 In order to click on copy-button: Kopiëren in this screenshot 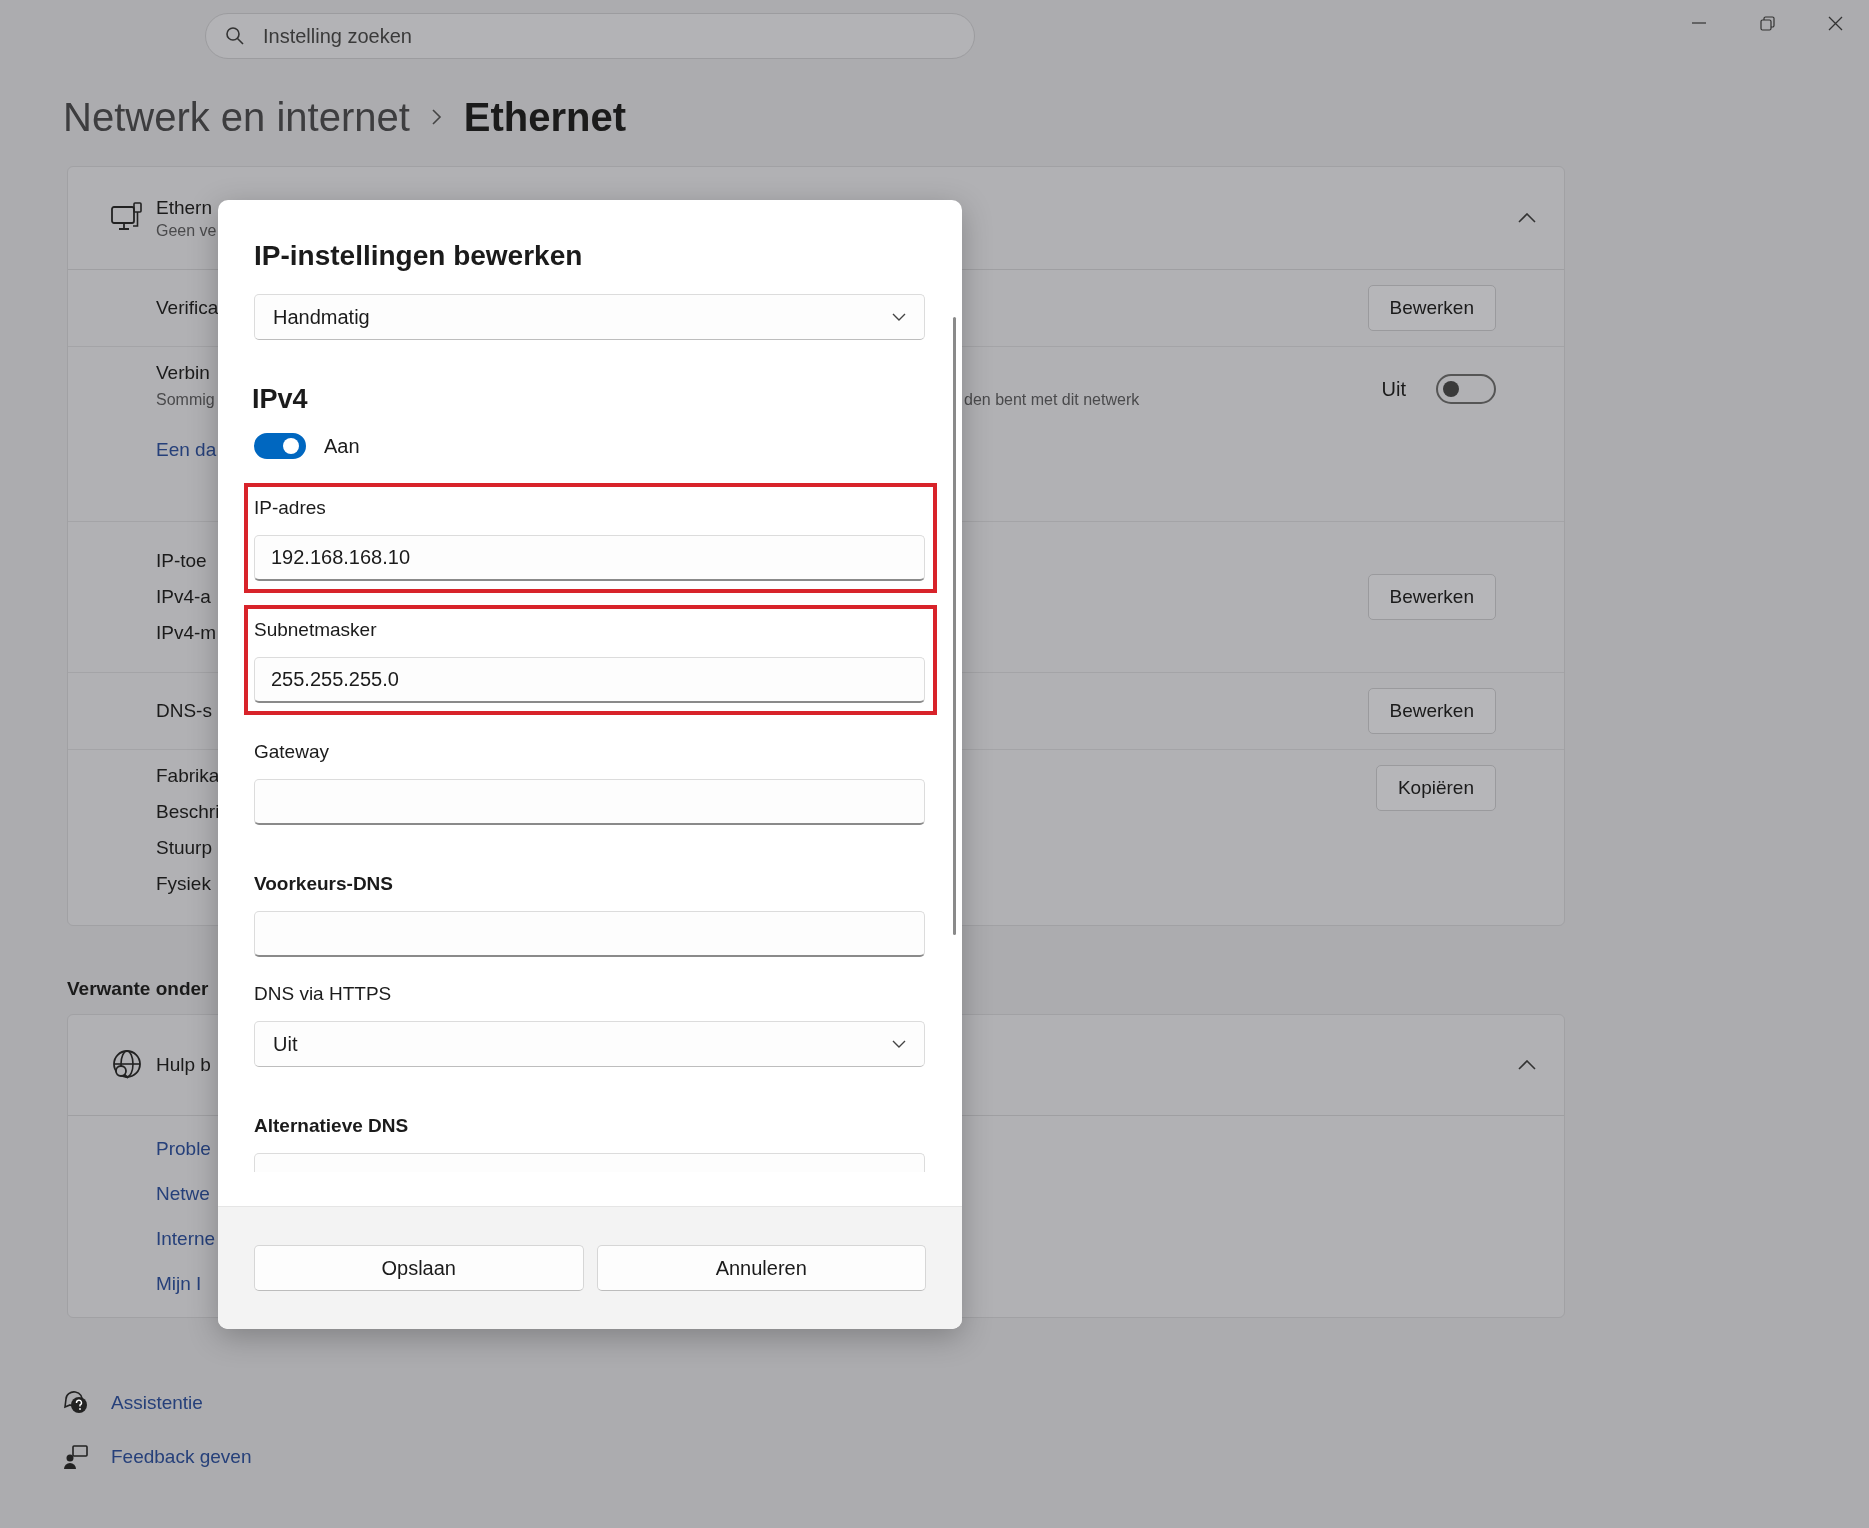, I will do `click(1435, 788)`.